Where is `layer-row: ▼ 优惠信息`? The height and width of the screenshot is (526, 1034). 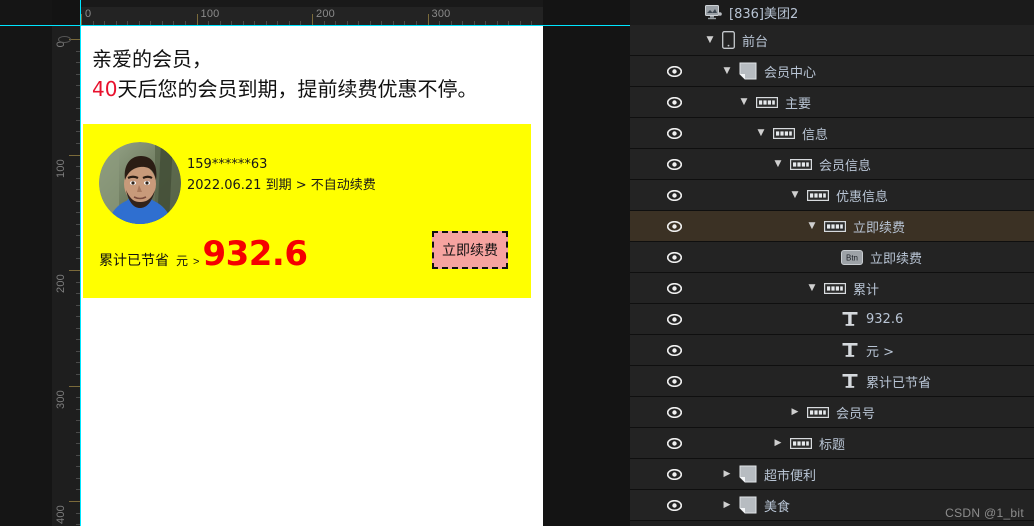 layer-row: ▼ 优惠信息 is located at coordinates (832, 195).